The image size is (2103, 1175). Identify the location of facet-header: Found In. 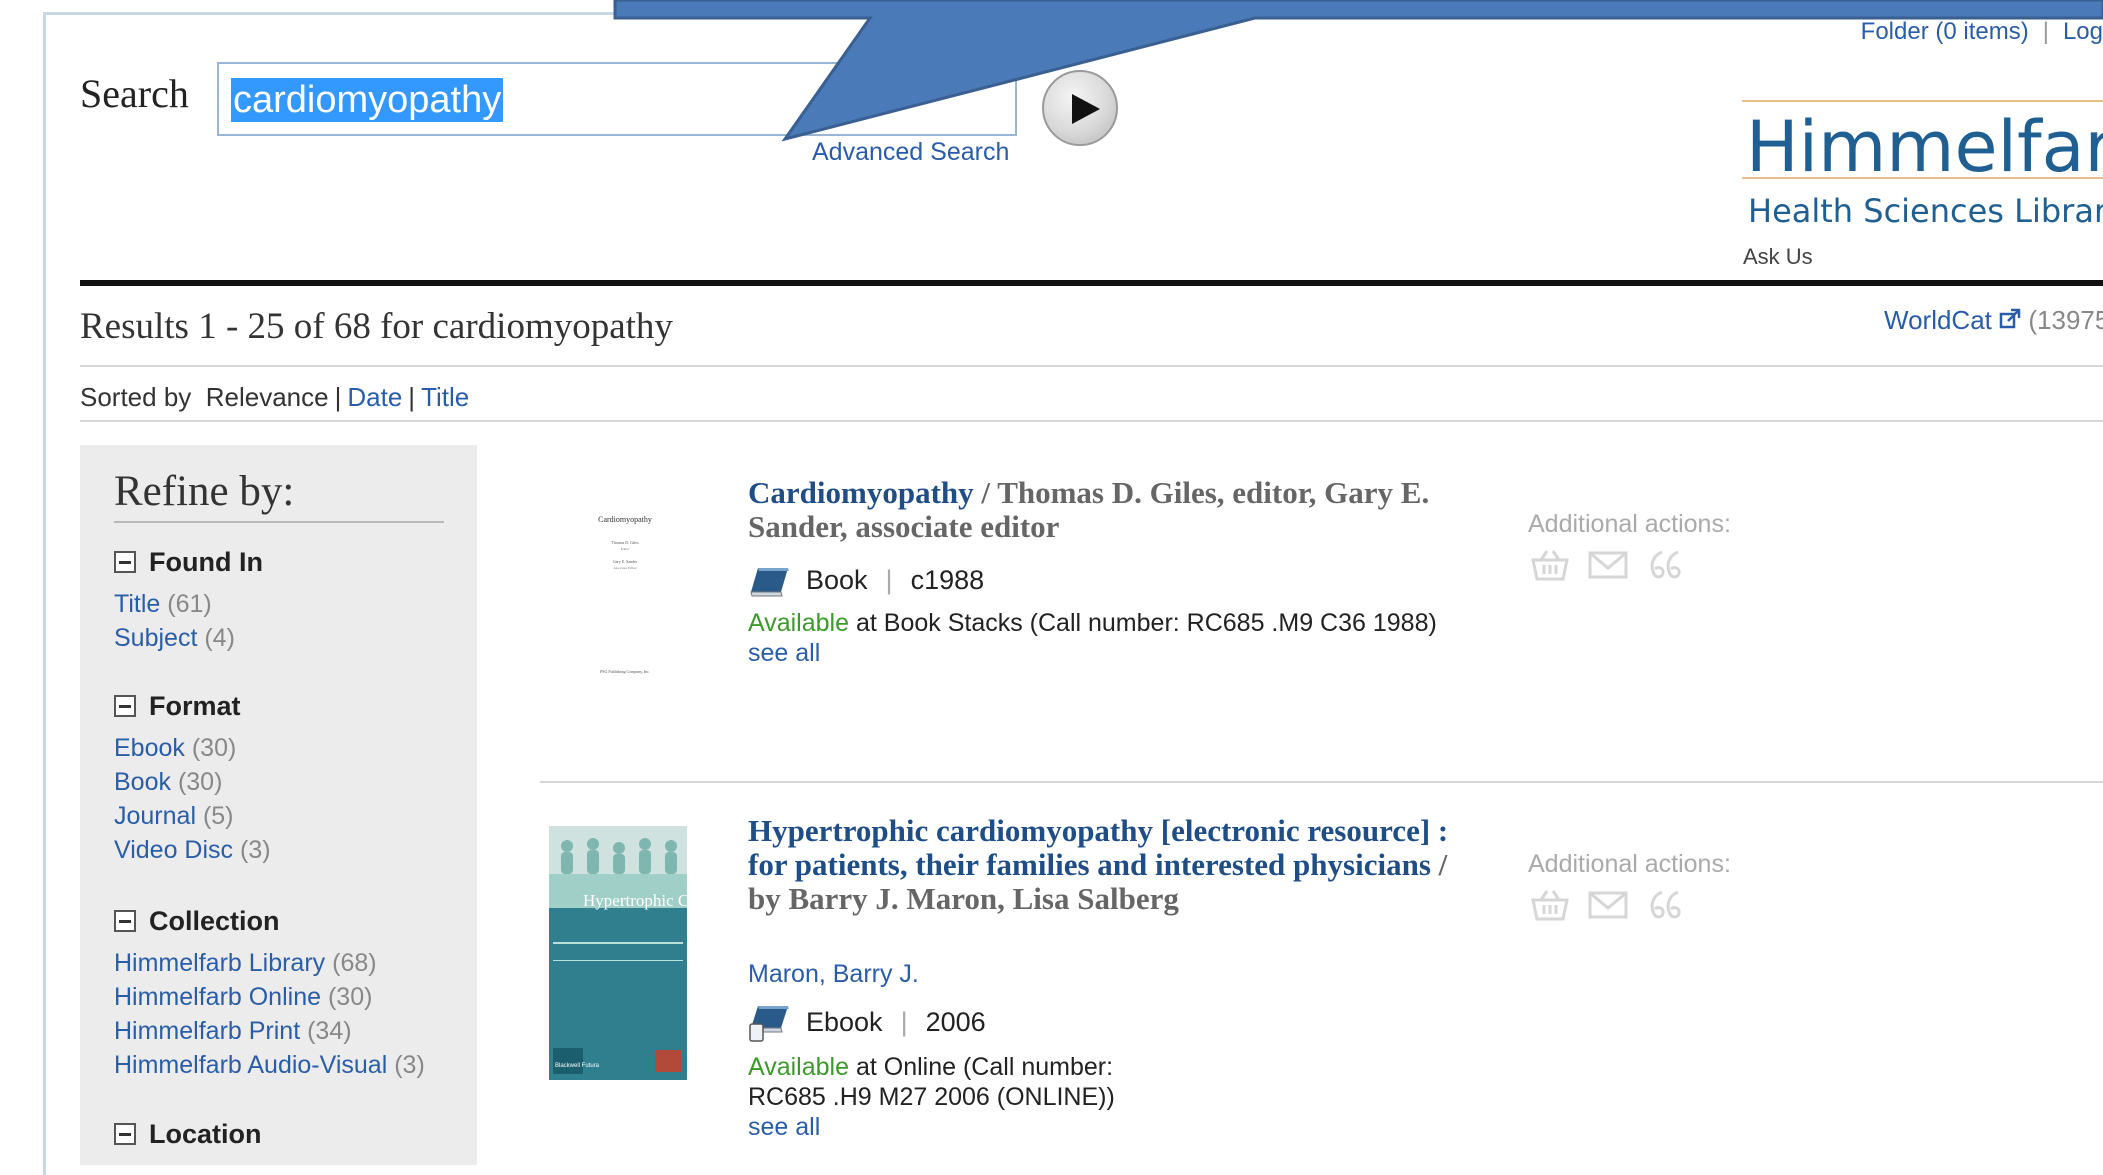
(188, 562).